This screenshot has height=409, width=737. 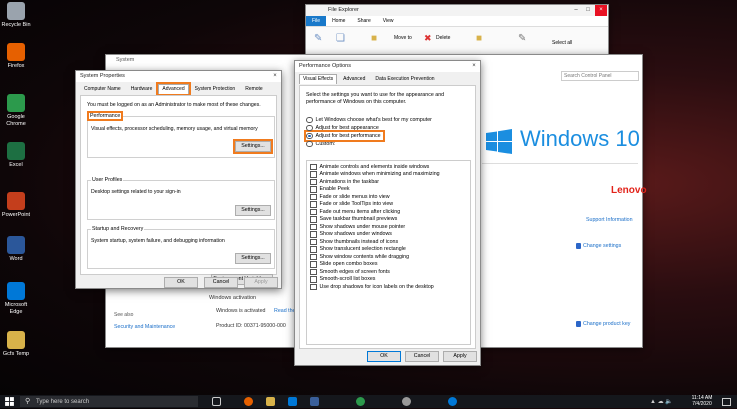 I want to click on change-settings-link: Change settings, so click(x=602, y=246).